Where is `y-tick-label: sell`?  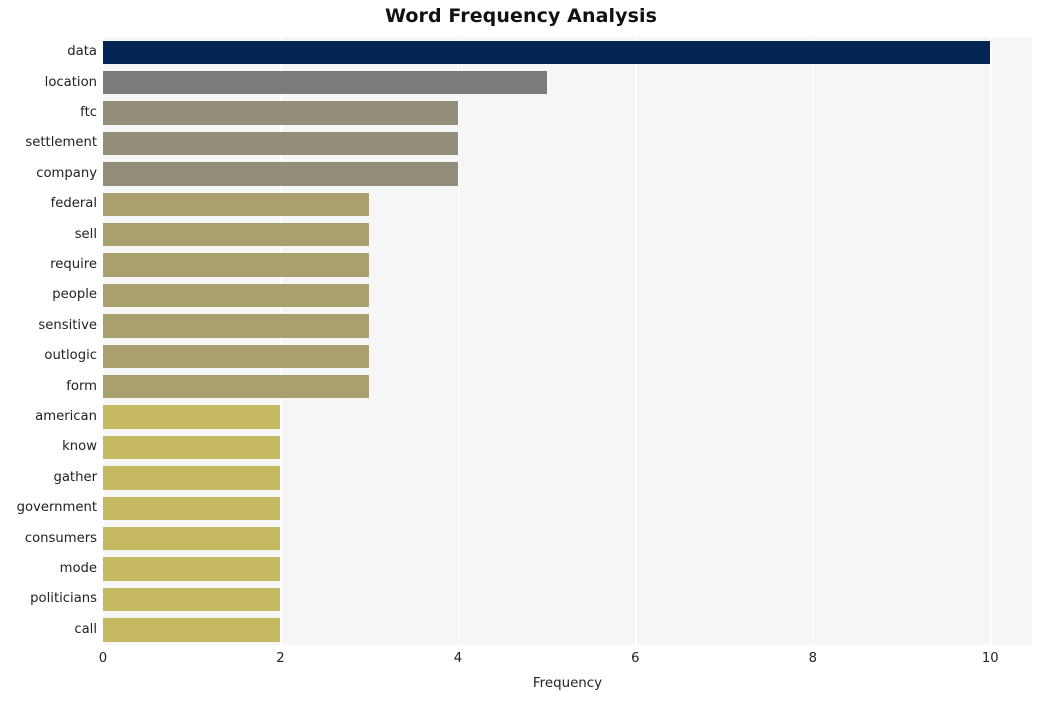 y-tick-label: sell is located at coordinates (85, 234).